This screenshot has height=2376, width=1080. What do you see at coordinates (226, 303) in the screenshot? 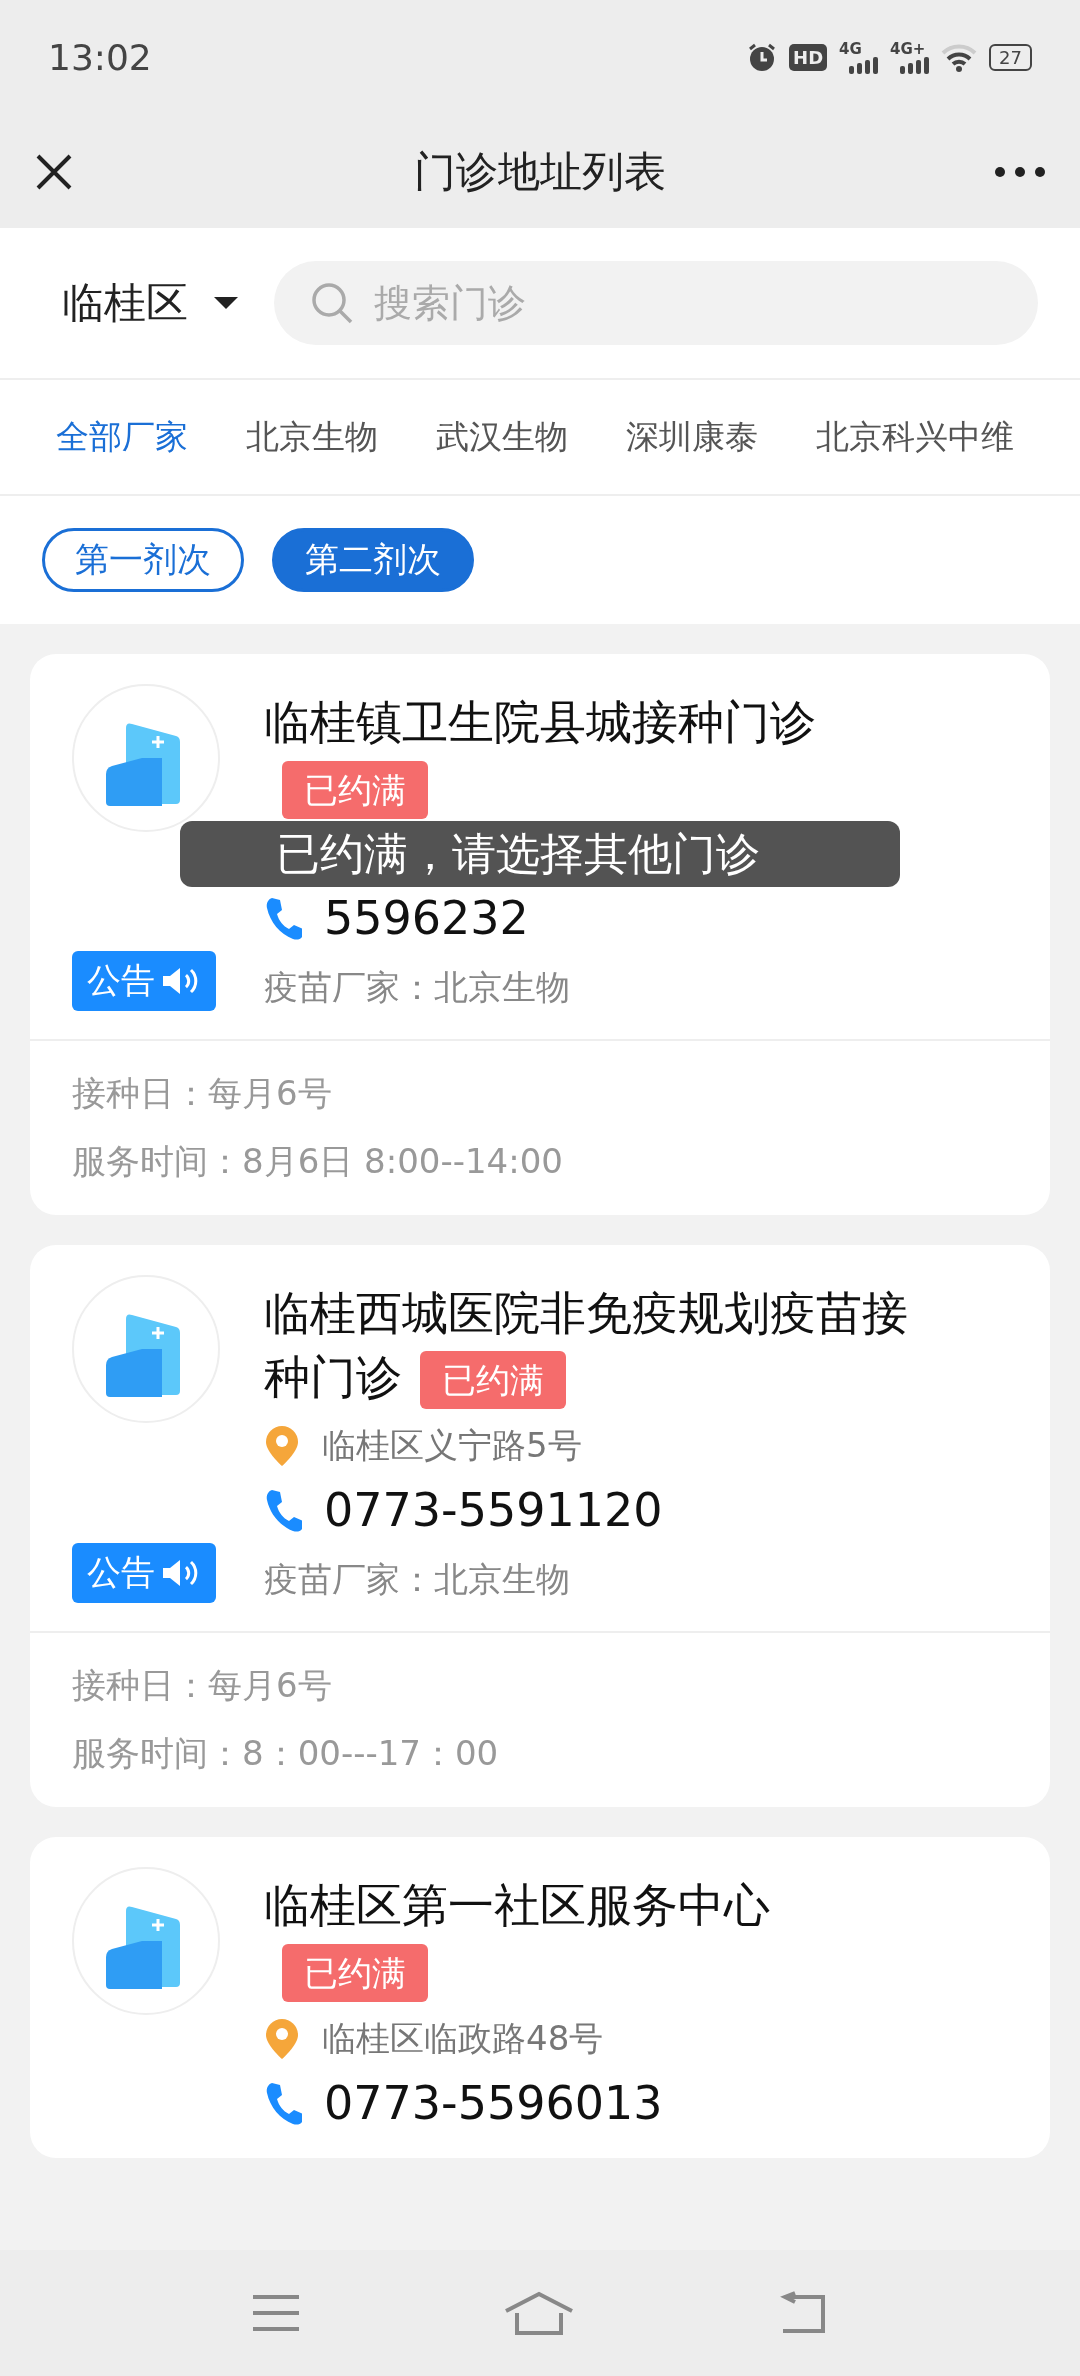
I see `caret-icon` at bounding box center [226, 303].